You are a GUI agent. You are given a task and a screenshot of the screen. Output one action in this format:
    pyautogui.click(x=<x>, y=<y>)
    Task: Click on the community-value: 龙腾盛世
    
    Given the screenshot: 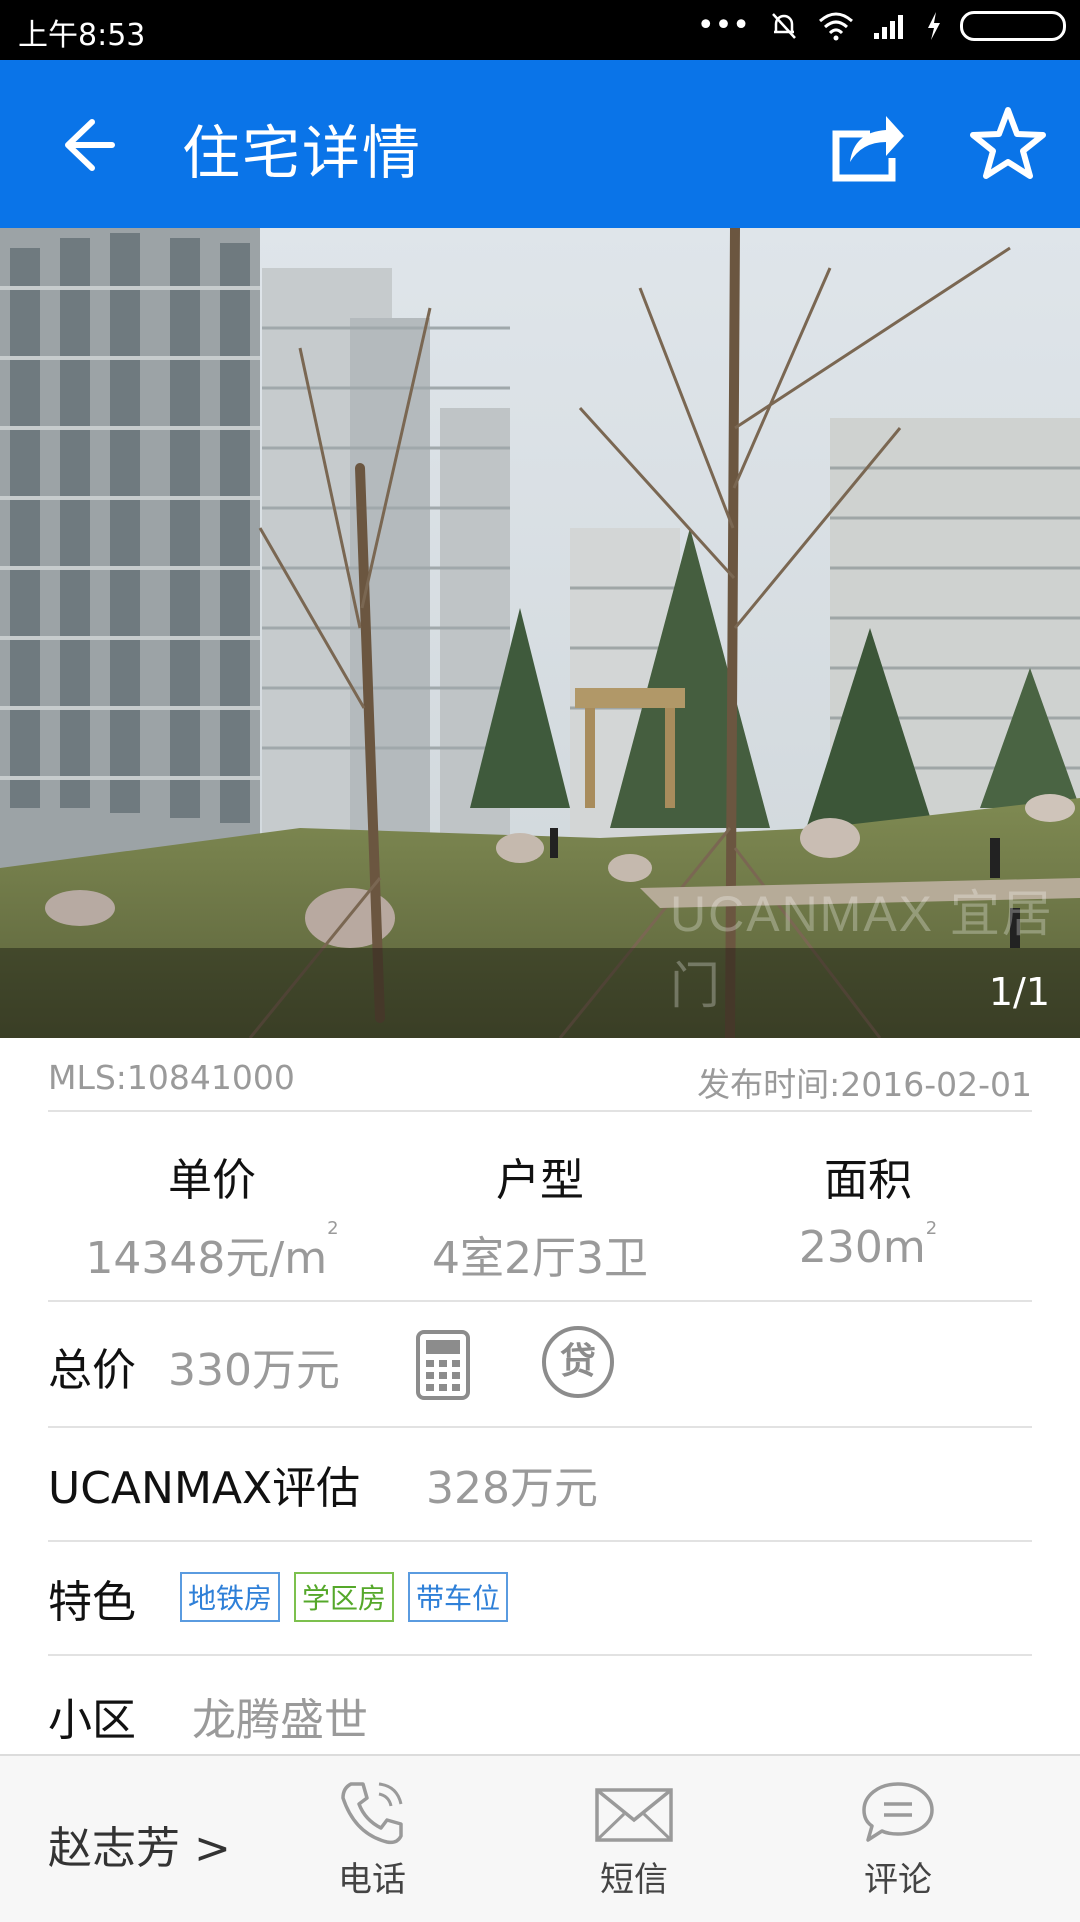 What is the action you would take?
    pyautogui.click(x=280, y=1720)
    